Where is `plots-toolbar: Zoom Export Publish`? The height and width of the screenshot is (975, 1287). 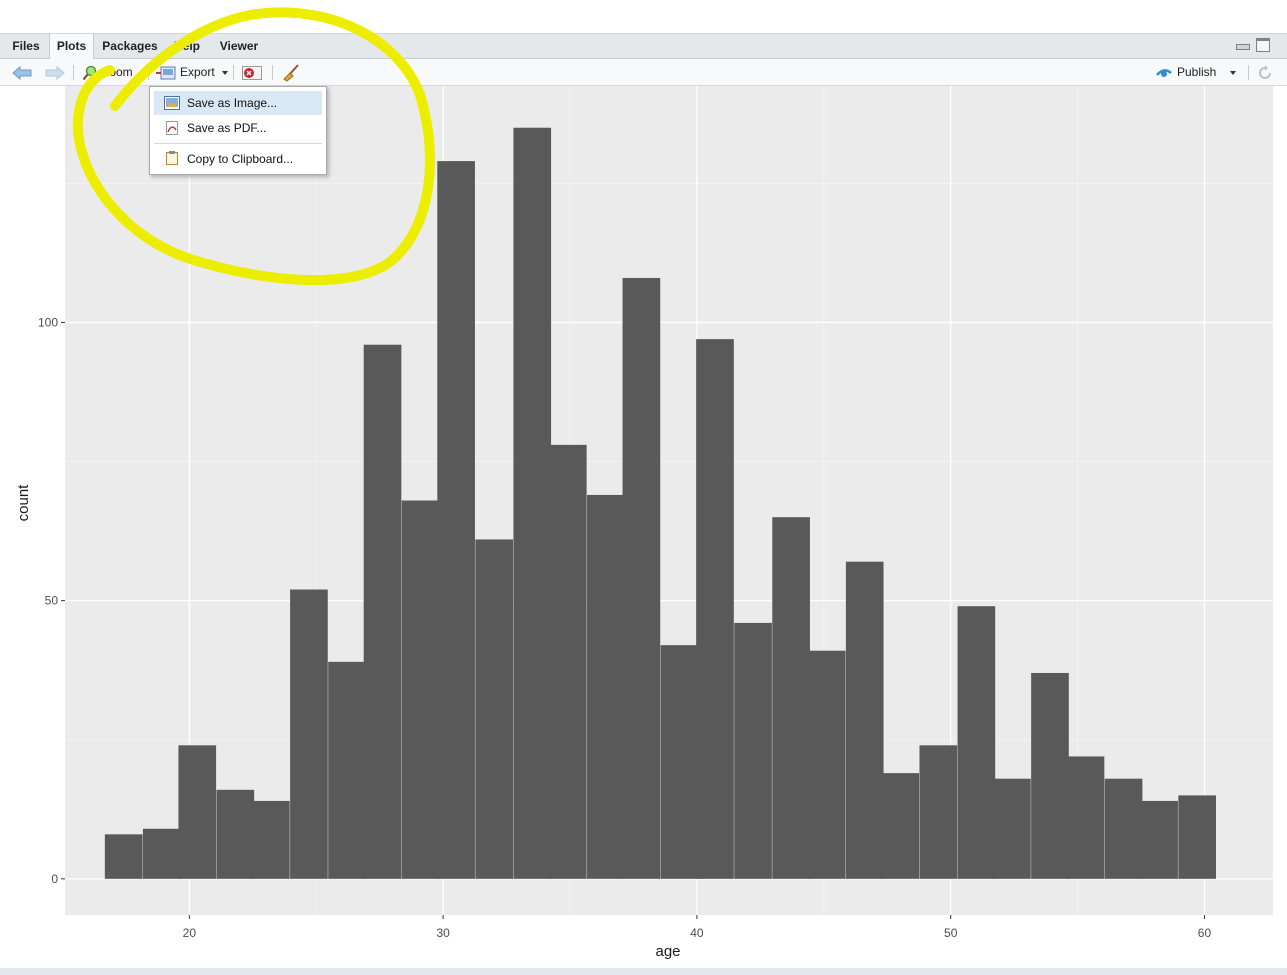 plots-toolbar: Zoom Export Publish is located at coordinates (643, 72).